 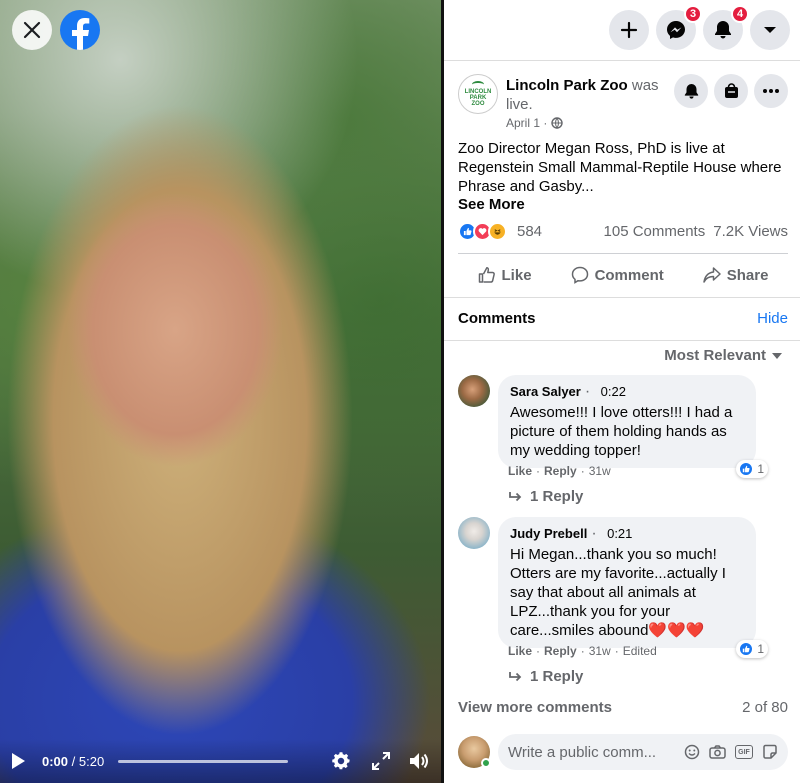 What do you see at coordinates (586, 95) in the screenshot?
I see `post-title: Lincoln Park Zoo was live.` at bounding box center [586, 95].